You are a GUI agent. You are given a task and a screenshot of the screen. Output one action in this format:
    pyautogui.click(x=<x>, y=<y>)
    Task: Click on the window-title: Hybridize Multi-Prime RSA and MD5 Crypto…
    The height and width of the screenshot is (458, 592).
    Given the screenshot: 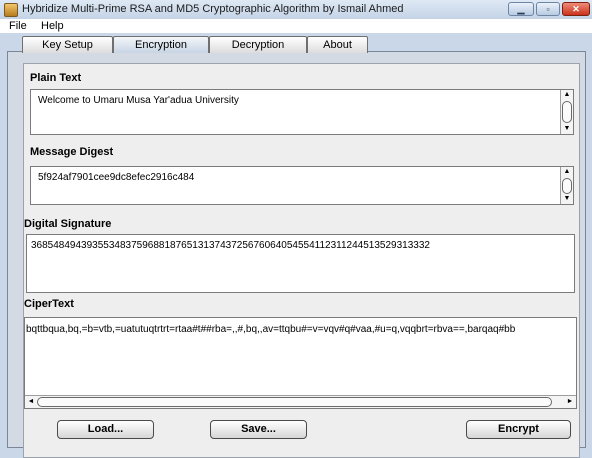 What is the action you would take?
    pyautogui.click(x=213, y=9)
    